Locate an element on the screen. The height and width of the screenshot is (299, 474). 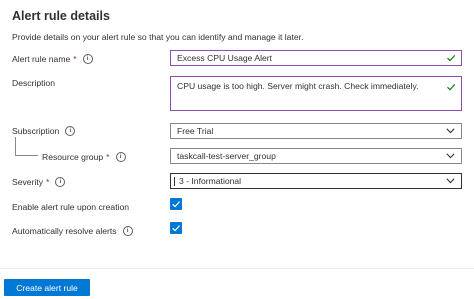
subscription-value: Free Trial is located at coordinates (195, 131).